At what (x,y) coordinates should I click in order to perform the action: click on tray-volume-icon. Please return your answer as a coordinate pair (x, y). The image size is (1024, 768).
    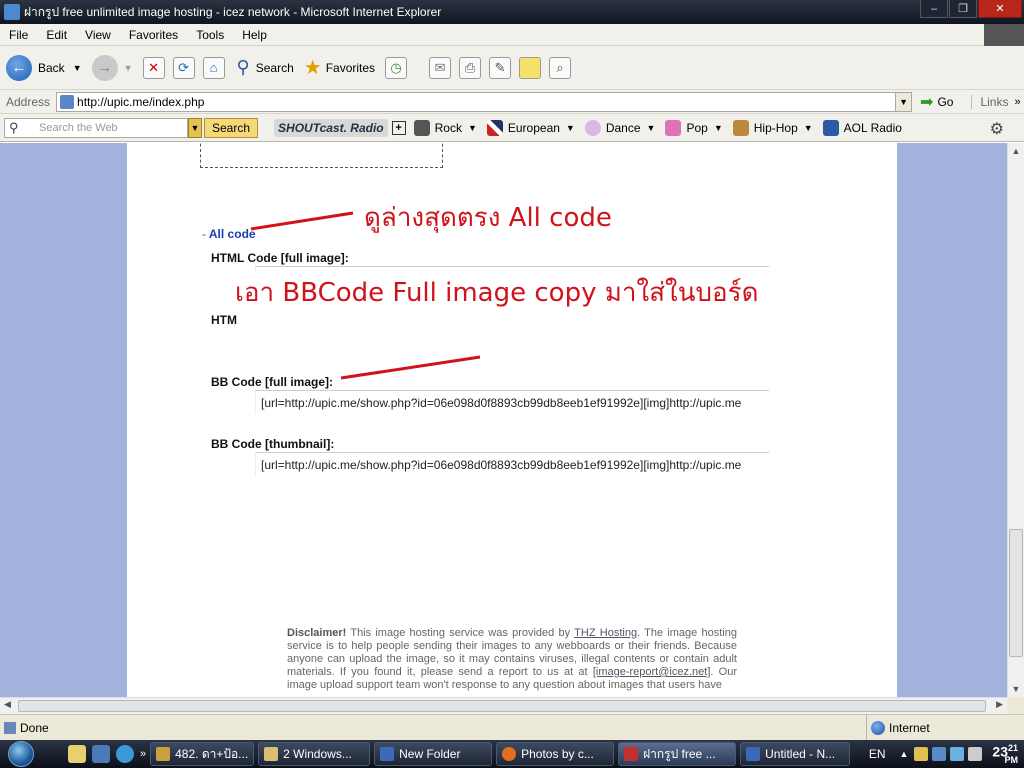
    Looking at the image, I should click on (975, 754).